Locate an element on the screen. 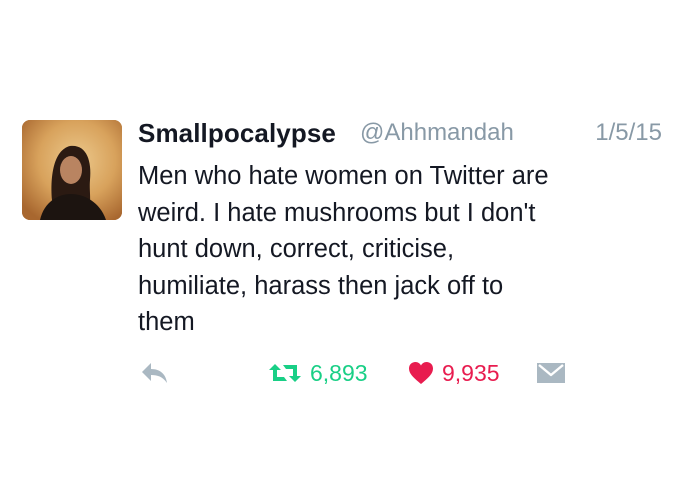  tweet-date: 1/5/15 is located at coordinates (628, 133).